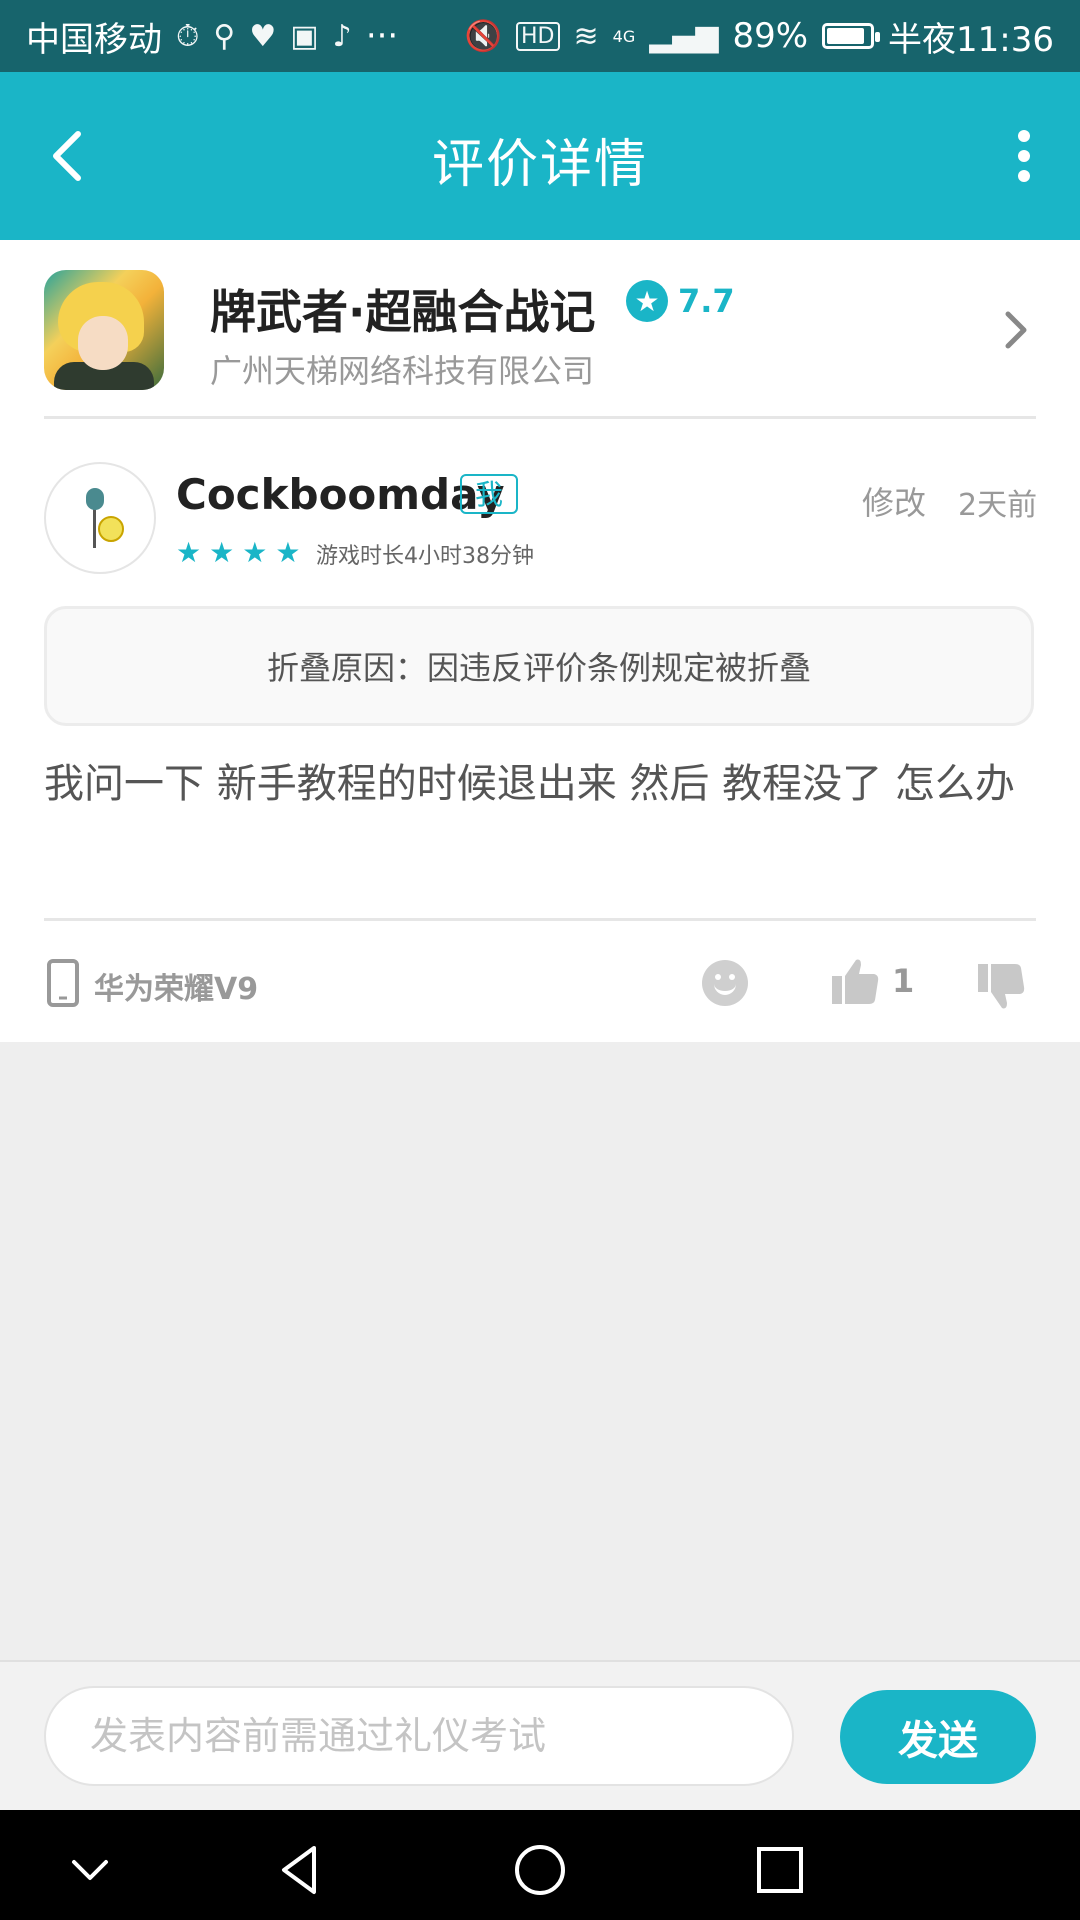 The height and width of the screenshot is (1920, 1080). I want to click on more-notifications: ···, so click(382, 36).